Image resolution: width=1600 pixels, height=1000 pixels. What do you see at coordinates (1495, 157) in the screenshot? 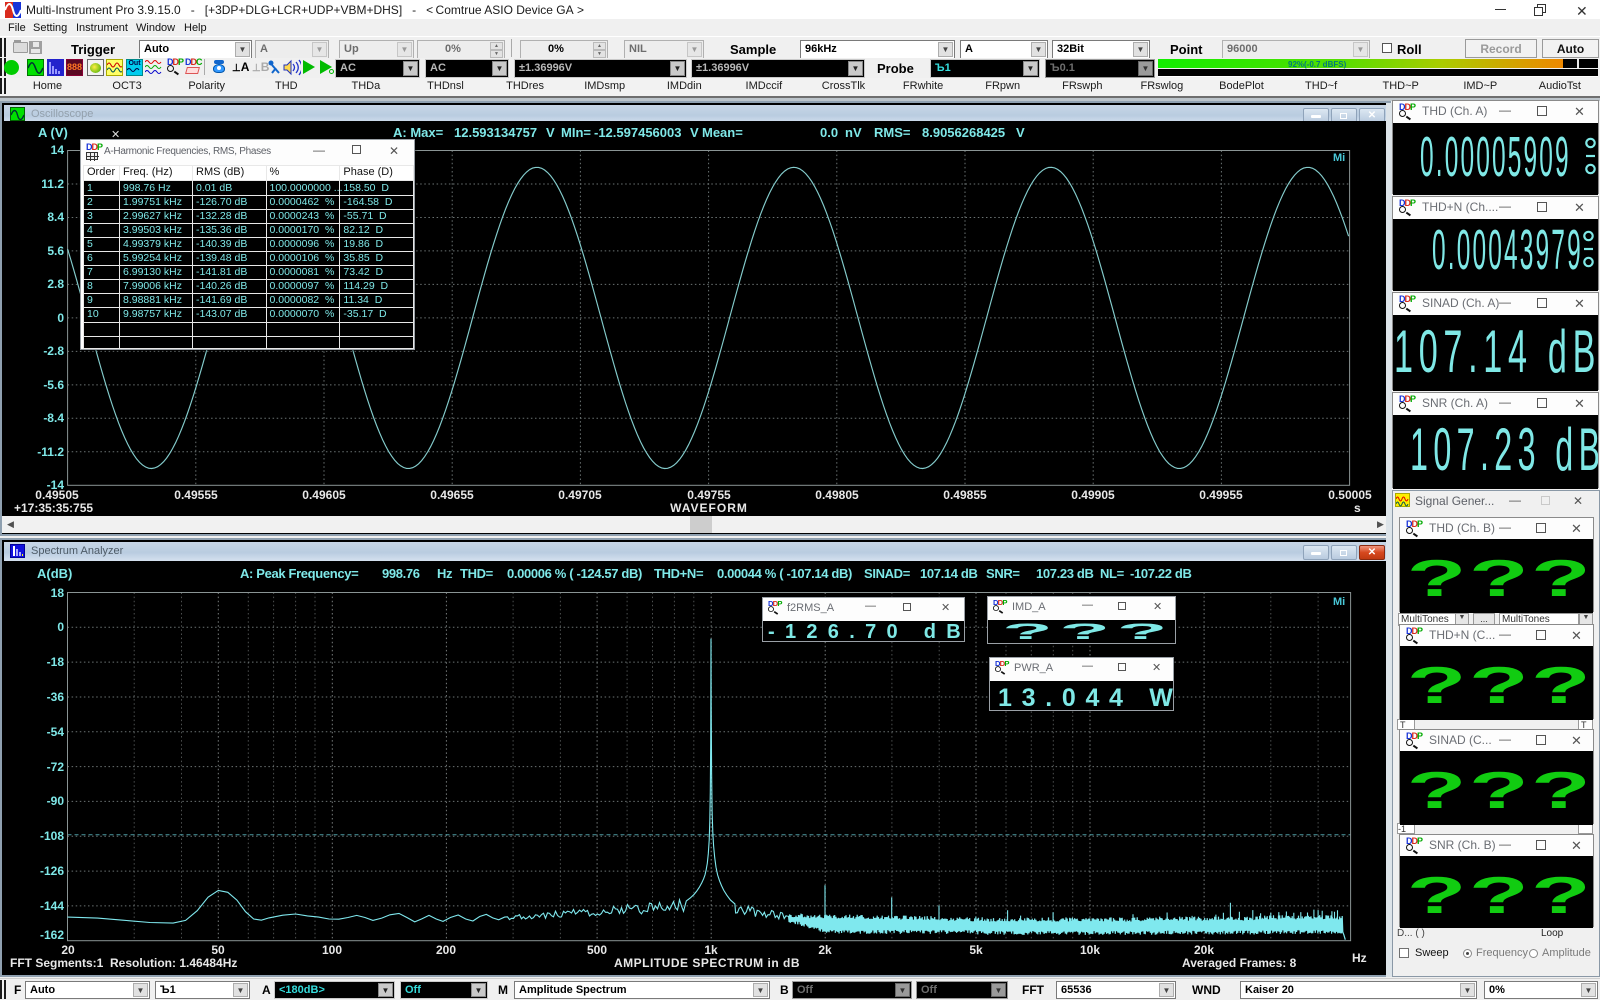
I see `svg-text: 0.00005909` at bounding box center [1495, 157].